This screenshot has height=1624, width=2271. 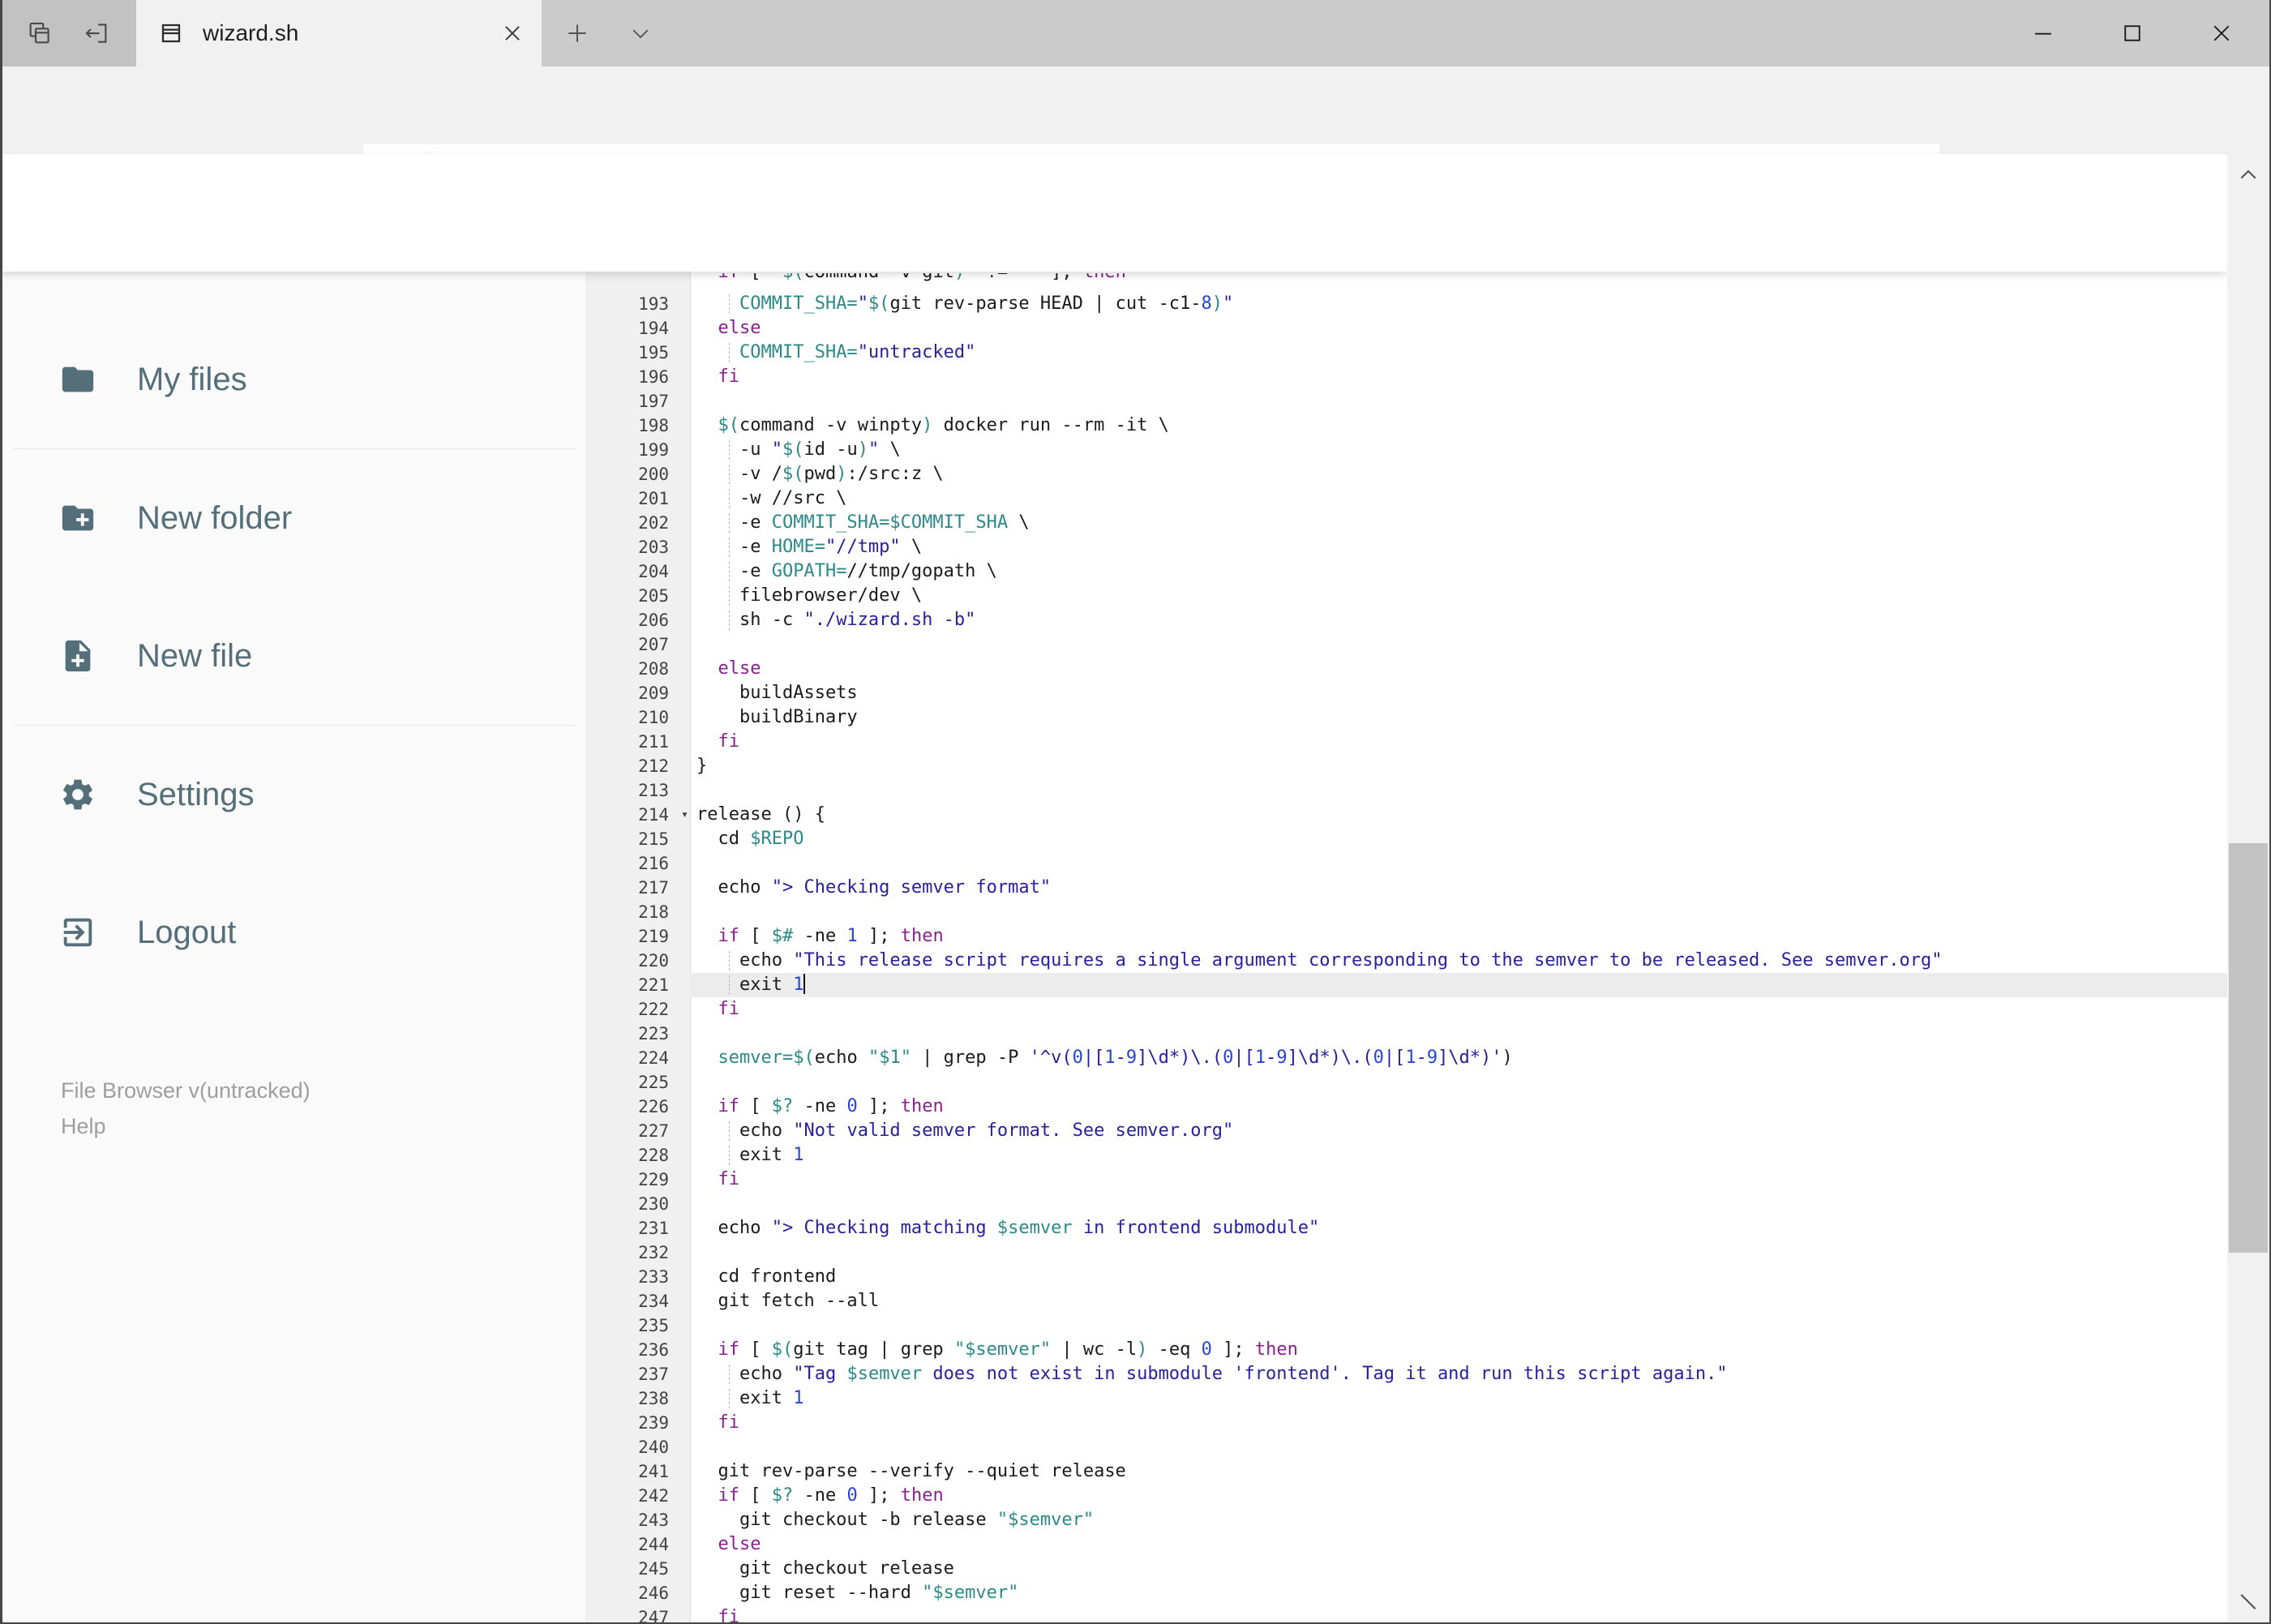 I want to click on code-text: -w //src \, so click(x=1459, y=499).